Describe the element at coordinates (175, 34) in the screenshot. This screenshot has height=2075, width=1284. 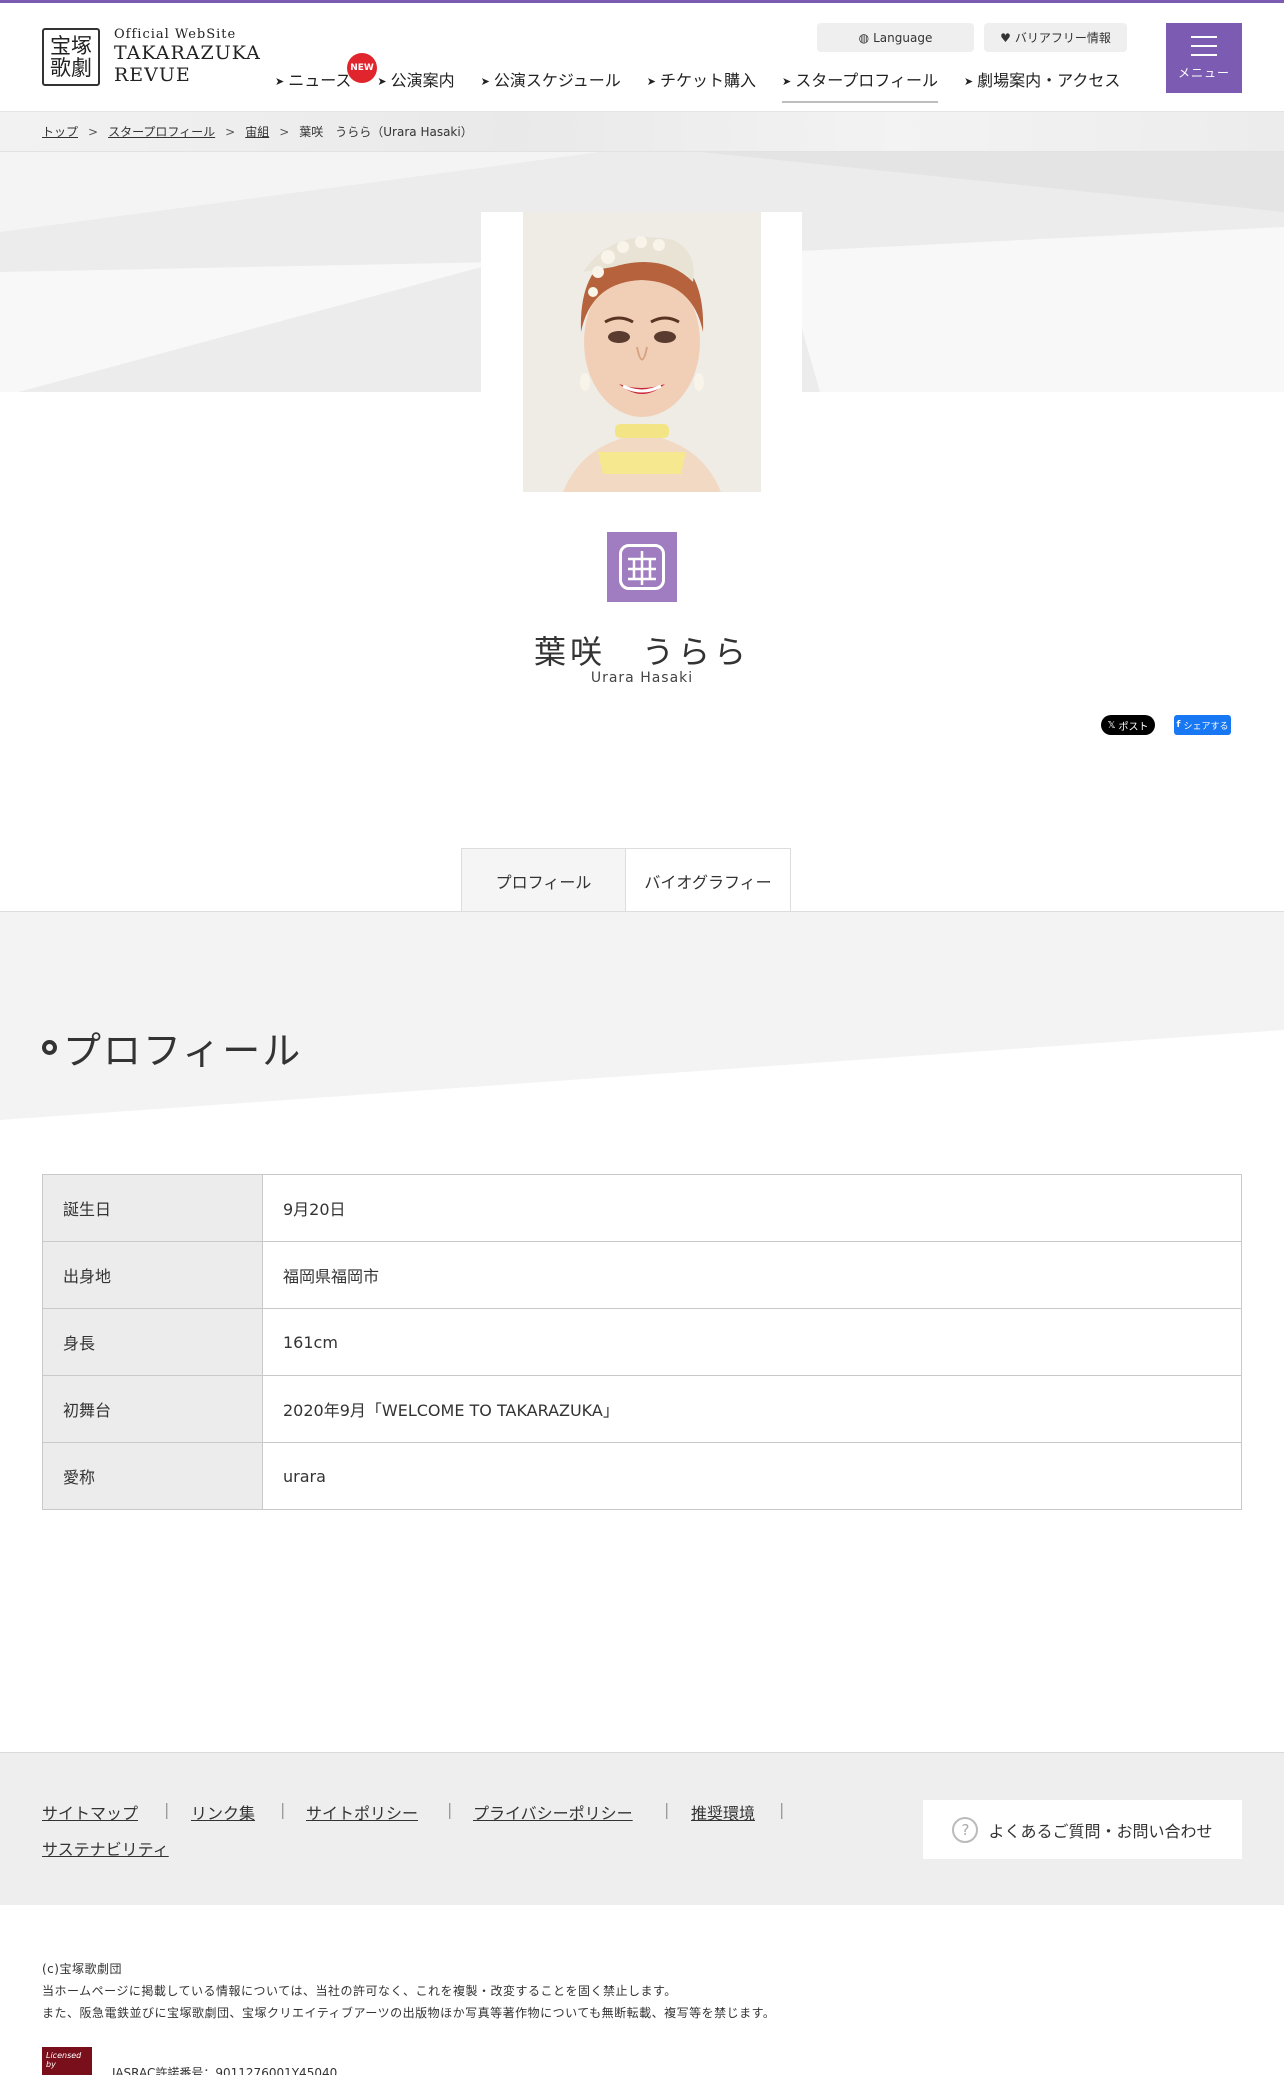
I see `logo-official-website: Official WebSite` at that location.